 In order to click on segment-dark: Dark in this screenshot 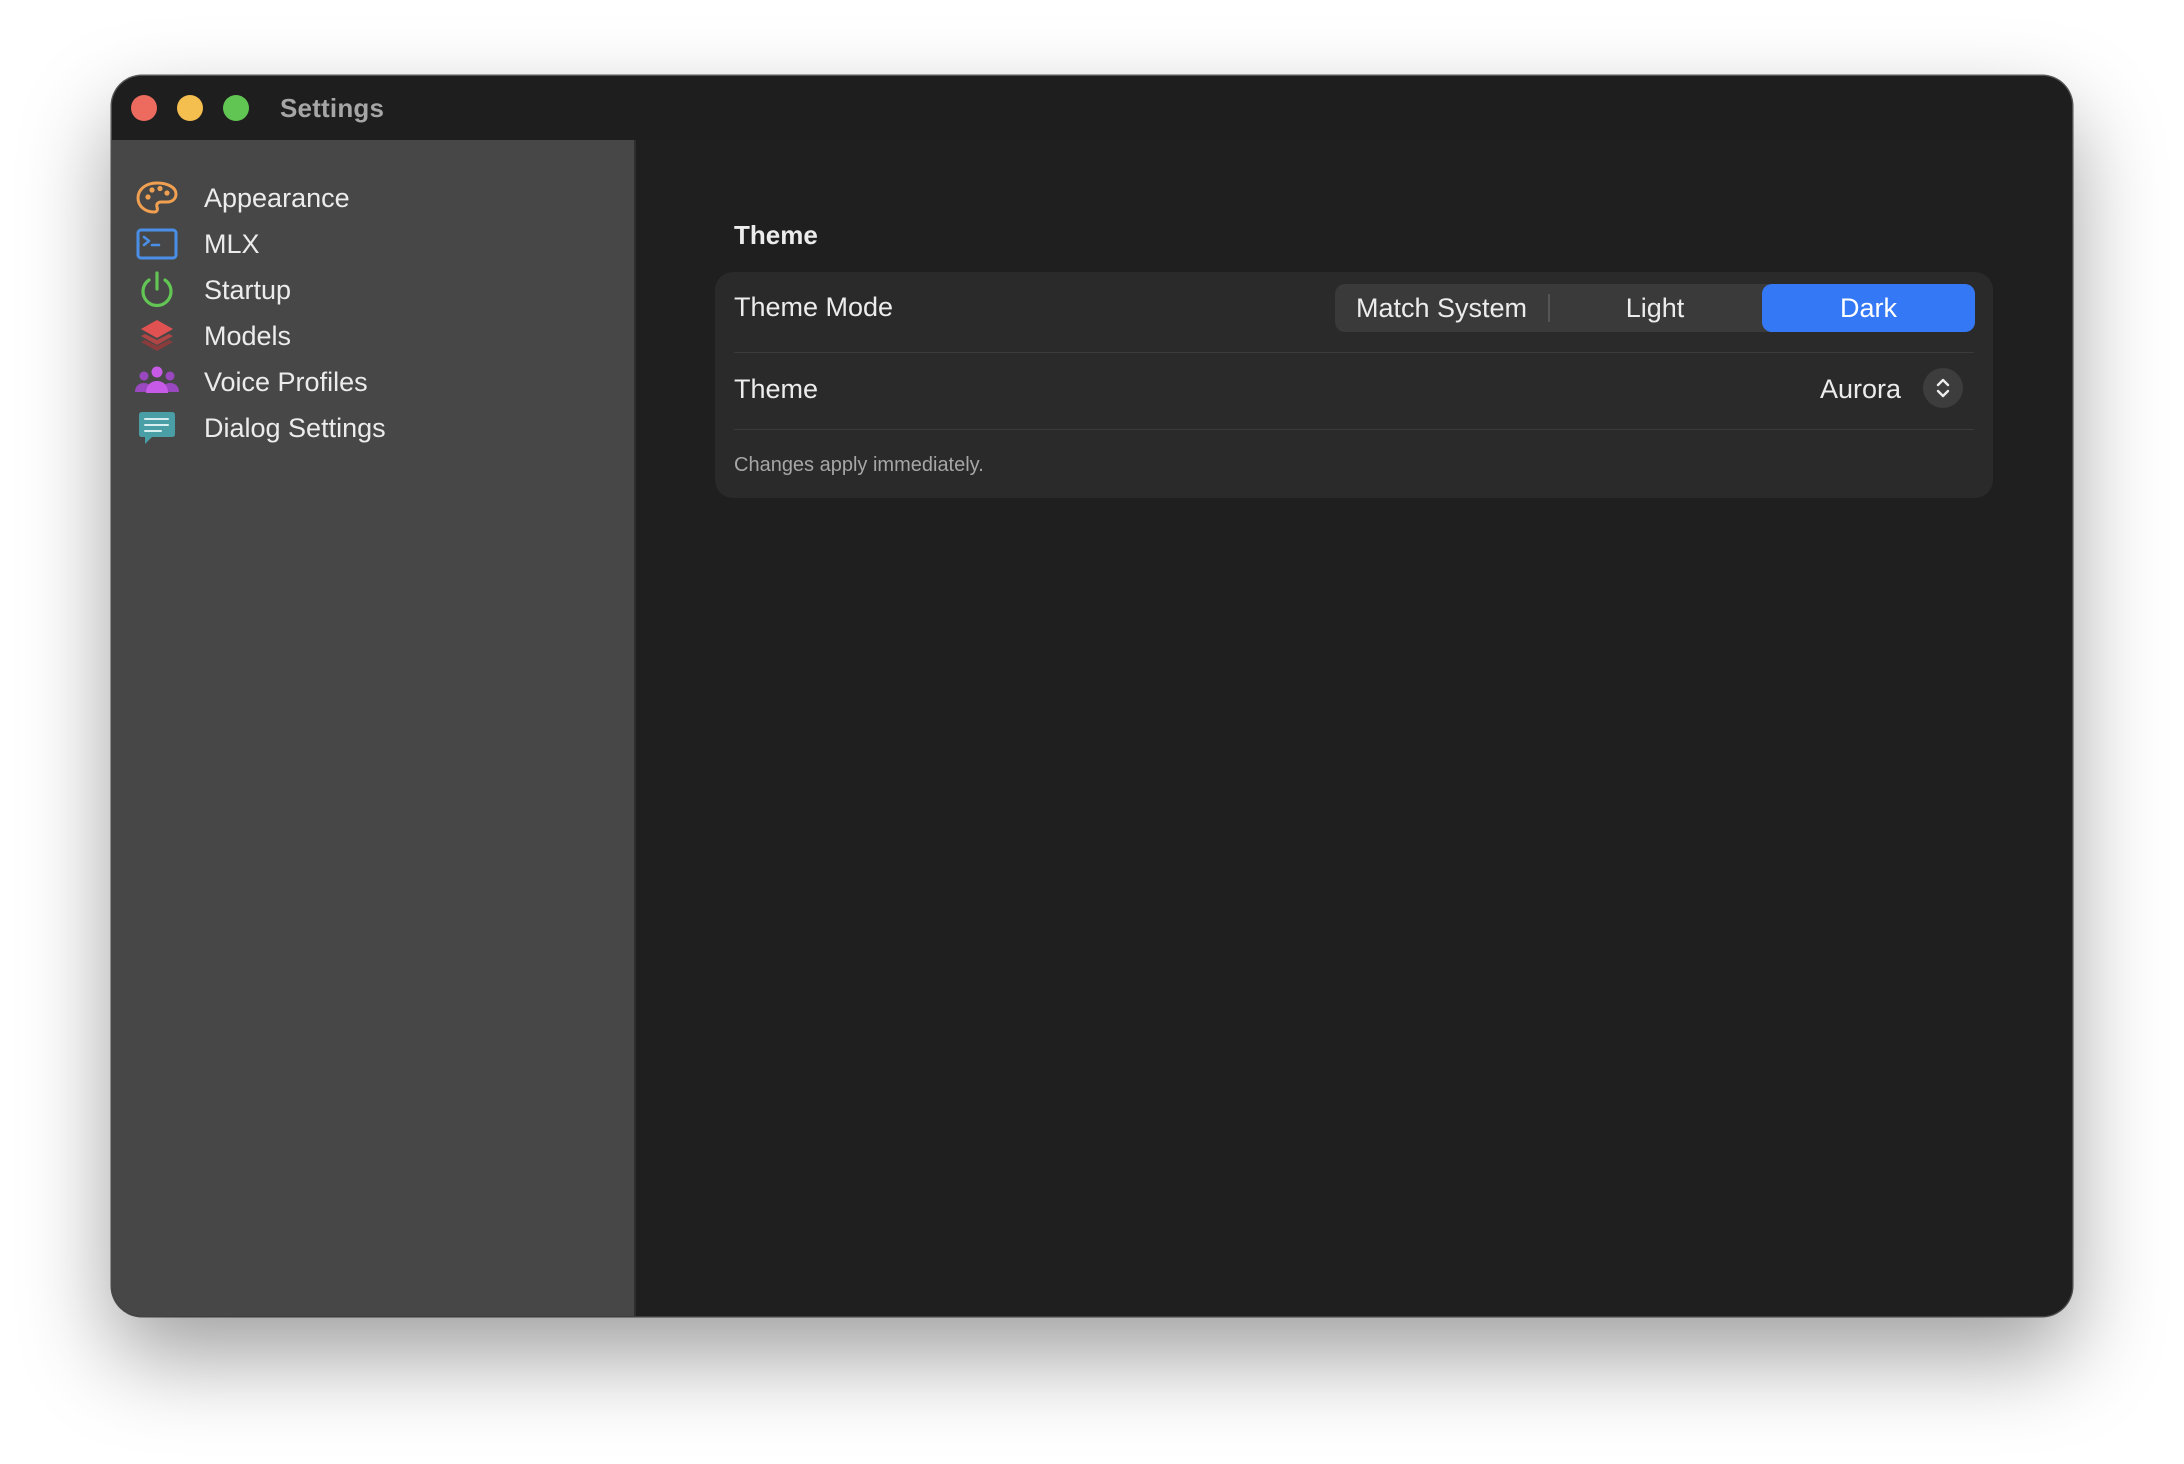, I will do `click(1868, 308)`.